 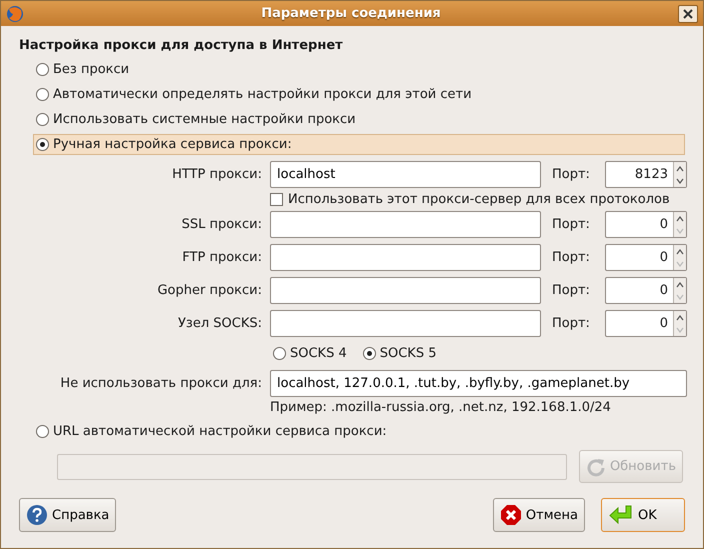 What do you see at coordinates (478, 199) in the screenshot?
I see `checkbox-option: Использовать этот прокси-сервер для всех протоколов` at bounding box center [478, 199].